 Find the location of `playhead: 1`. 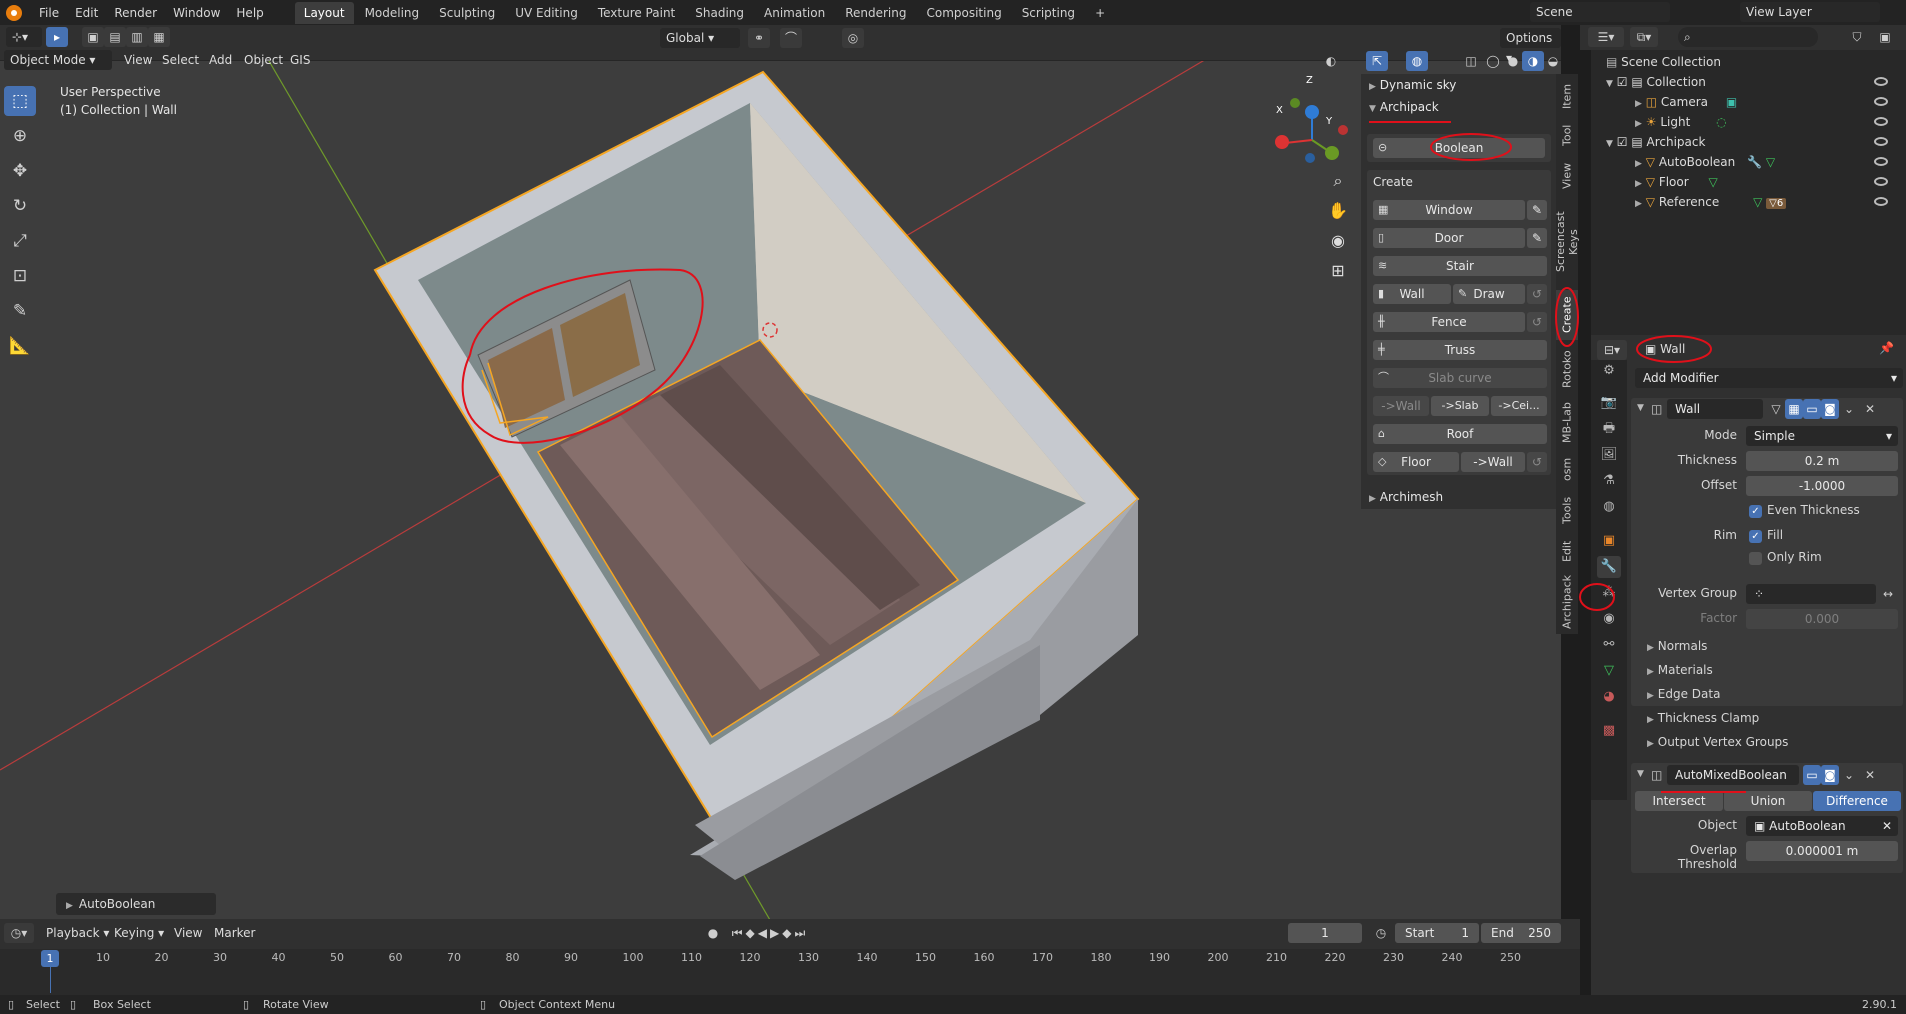

playhead: 1 is located at coordinates (50, 958).